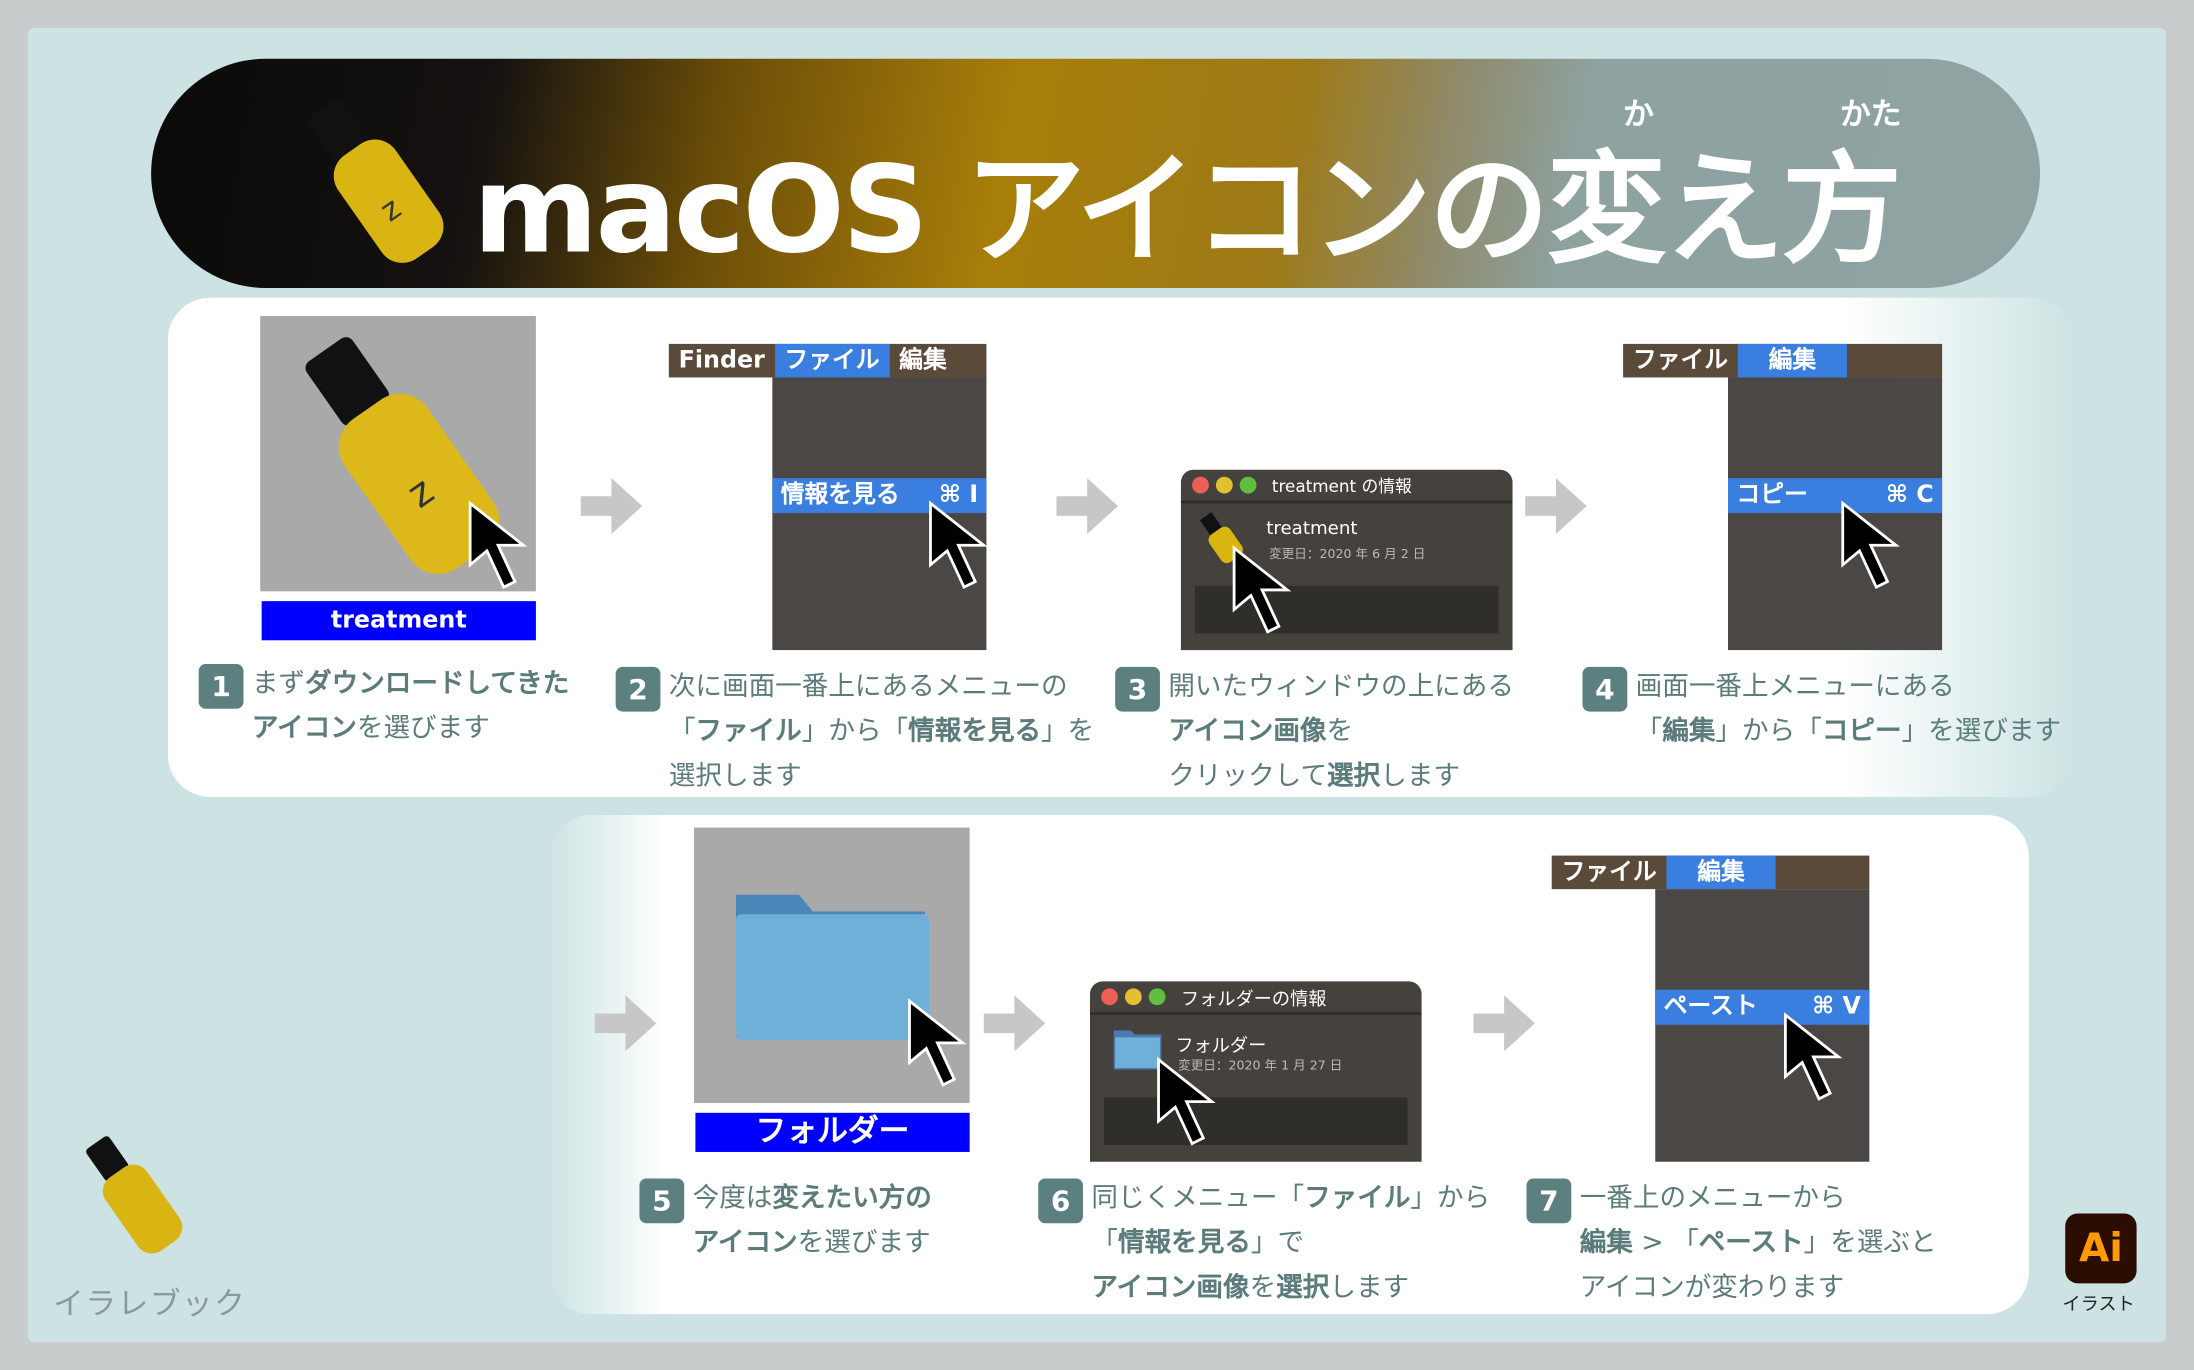 The width and height of the screenshot is (2194, 1370). Describe the element at coordinates (735, 776) in the screenshot. I see `caption-text: 選択します` at that location.